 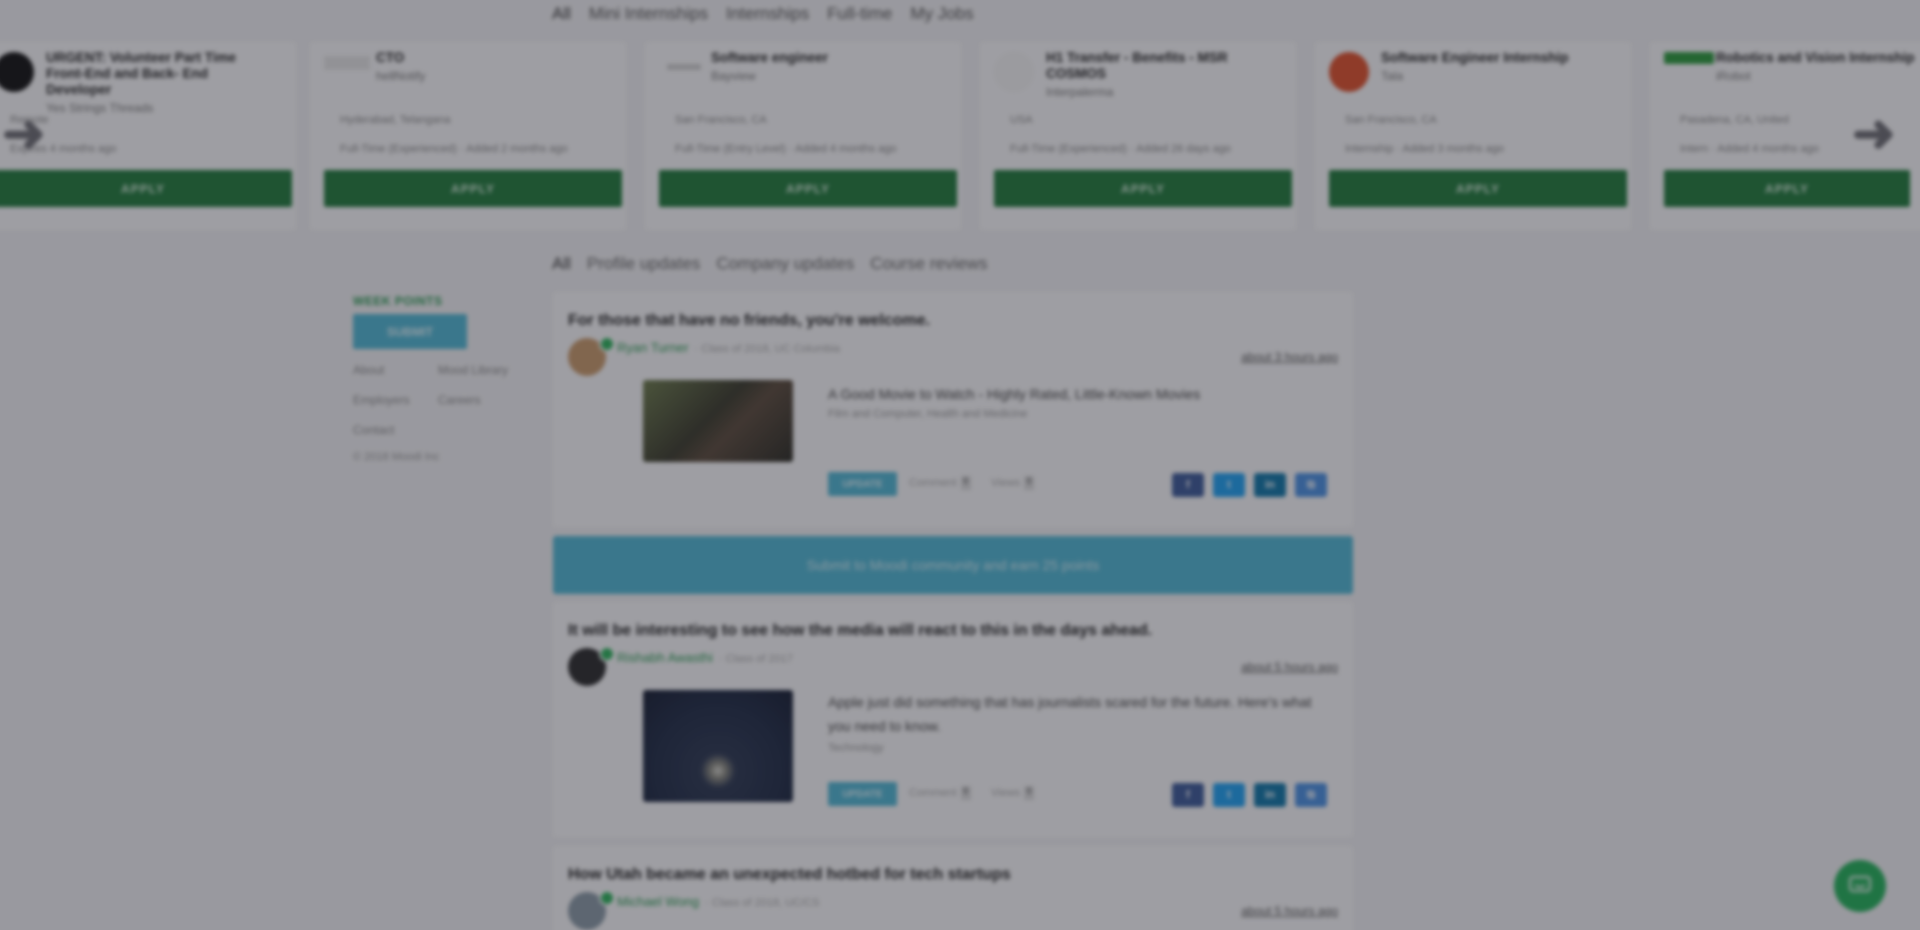 What do you see at coordinates (1392, 76) in the screenshot?
I see `job-company: Tala` at bounding box center [1392, 76].